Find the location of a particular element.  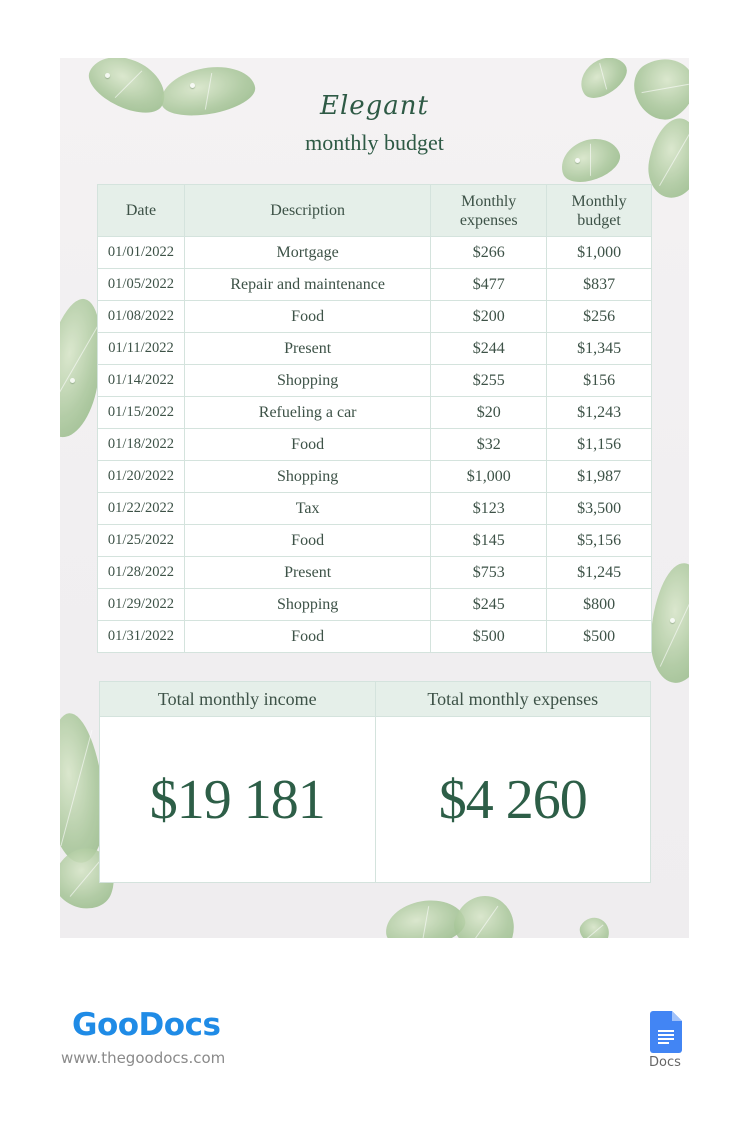

date-cell: 01/08/2022 is located at coordinates (141, 316).